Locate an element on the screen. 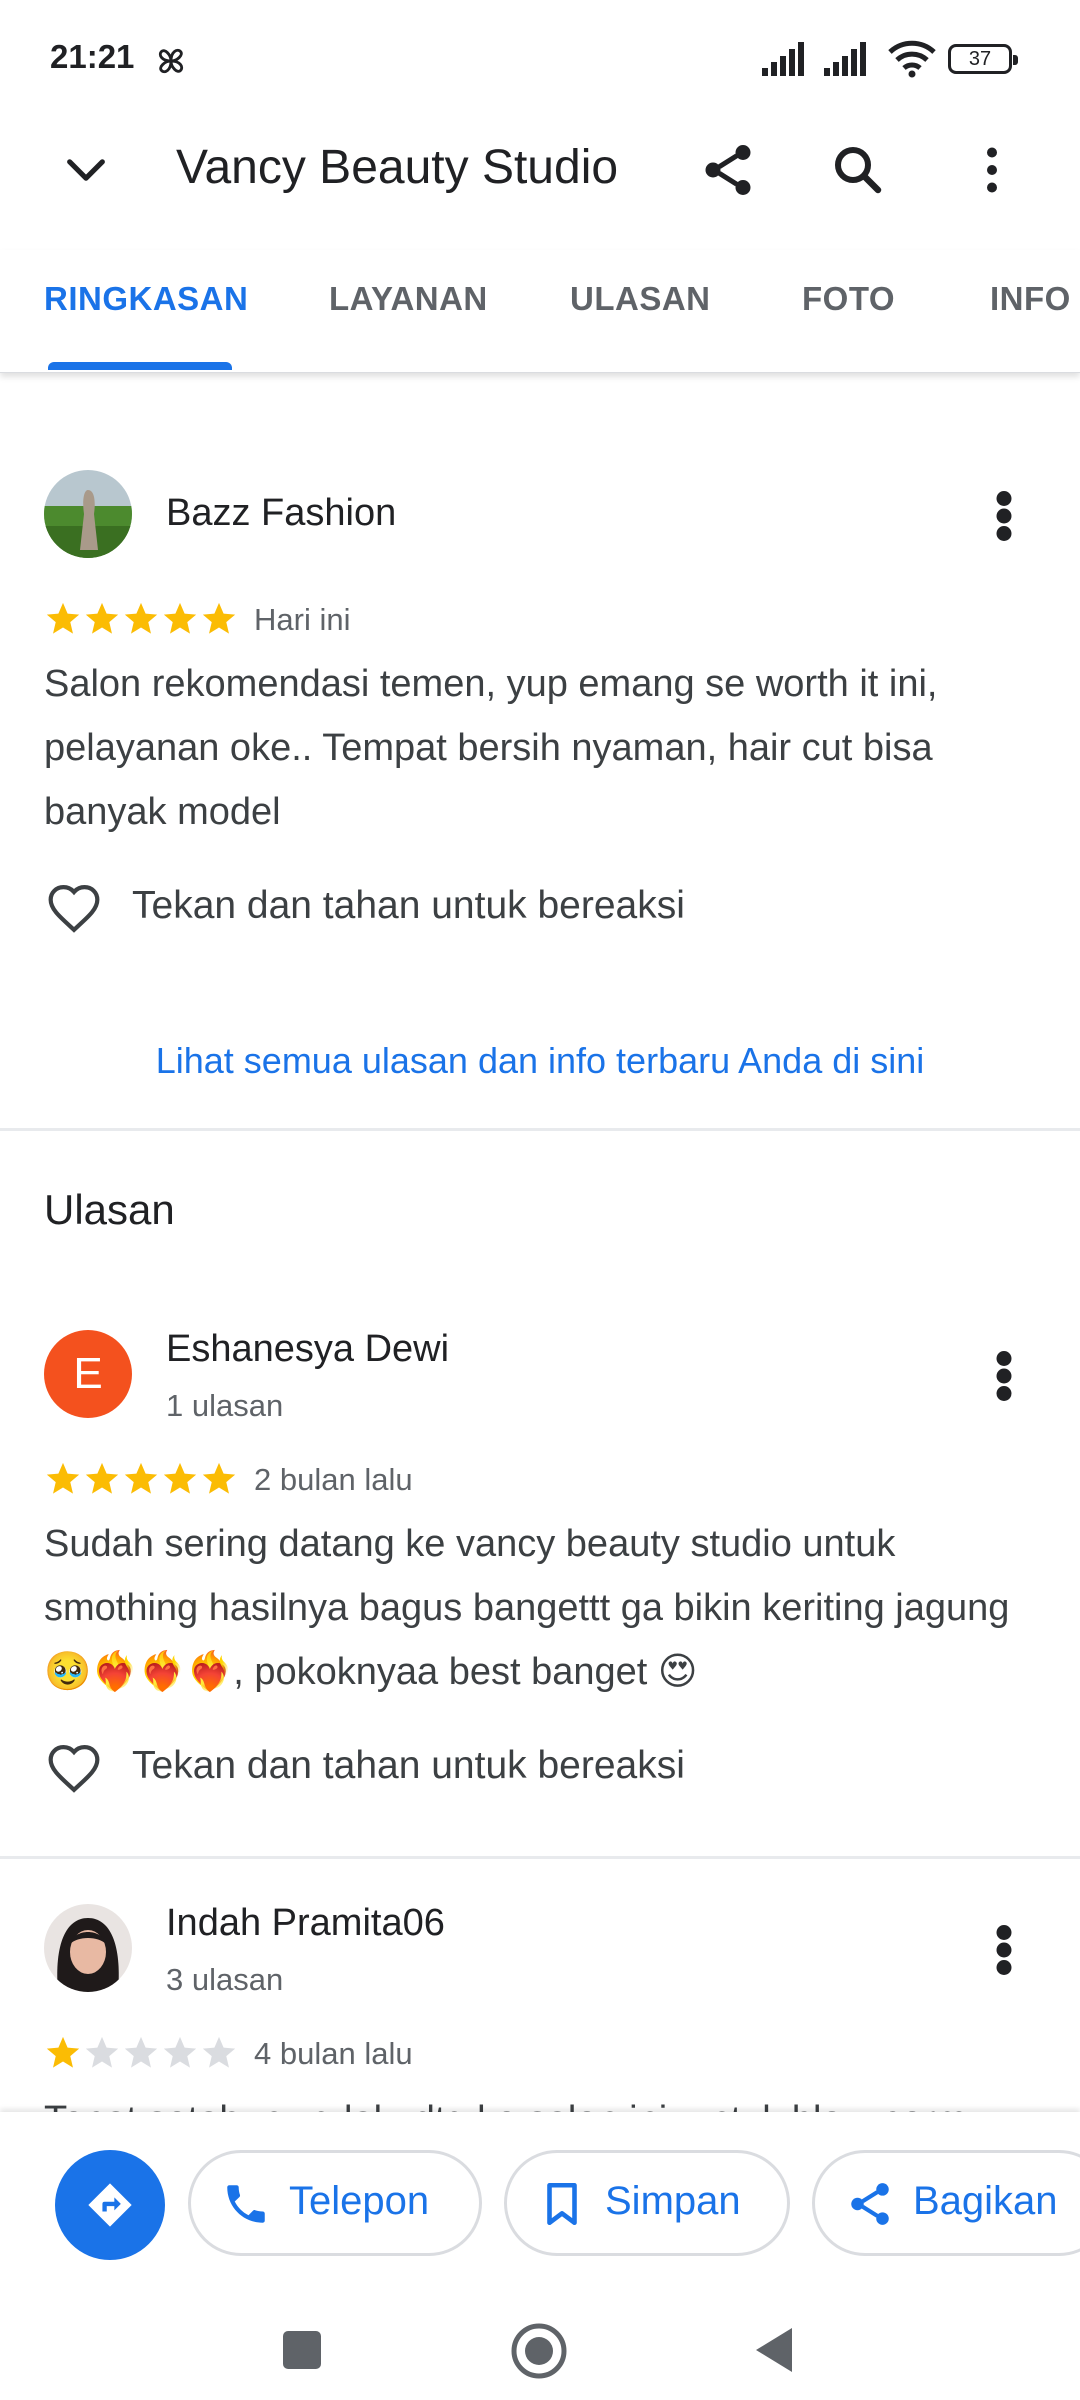 The image size is (1080, 2400). reviewer-name: Eshanesya Dewi is located at coordinates (307, 1349).